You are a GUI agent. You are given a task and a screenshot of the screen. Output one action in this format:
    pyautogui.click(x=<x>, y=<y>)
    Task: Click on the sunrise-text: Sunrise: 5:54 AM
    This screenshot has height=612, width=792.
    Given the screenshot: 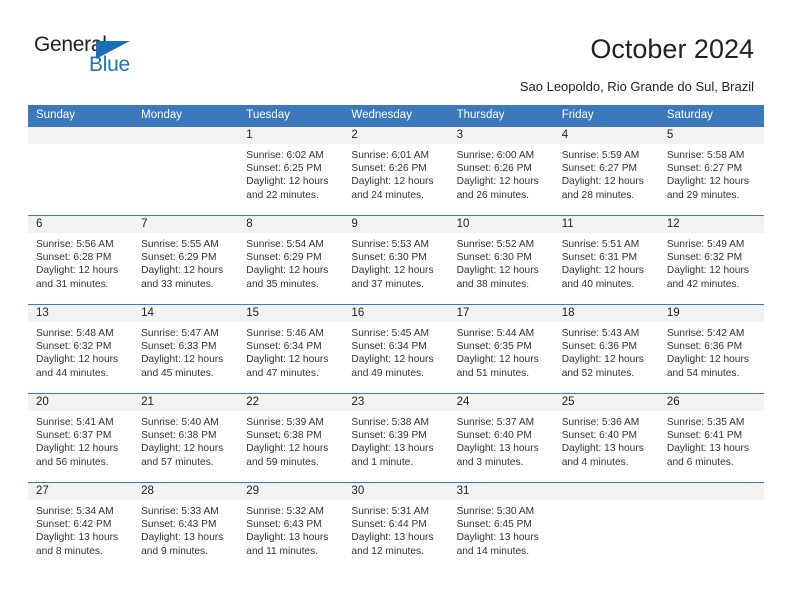 What is the action you would take?
    pyautogui.click(x=285, y=244)
    